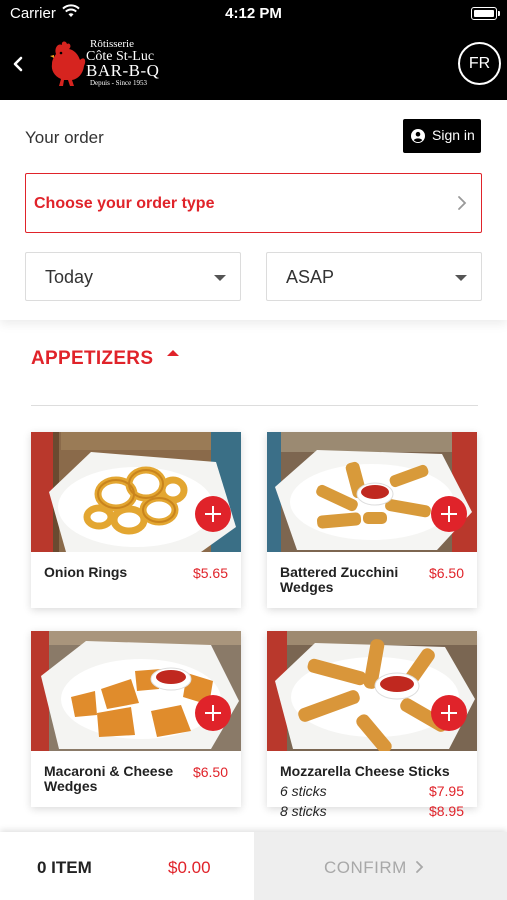  I want to click on menu-item-card: Battered Zucchini Wedges $6.50, so click(372, 520).